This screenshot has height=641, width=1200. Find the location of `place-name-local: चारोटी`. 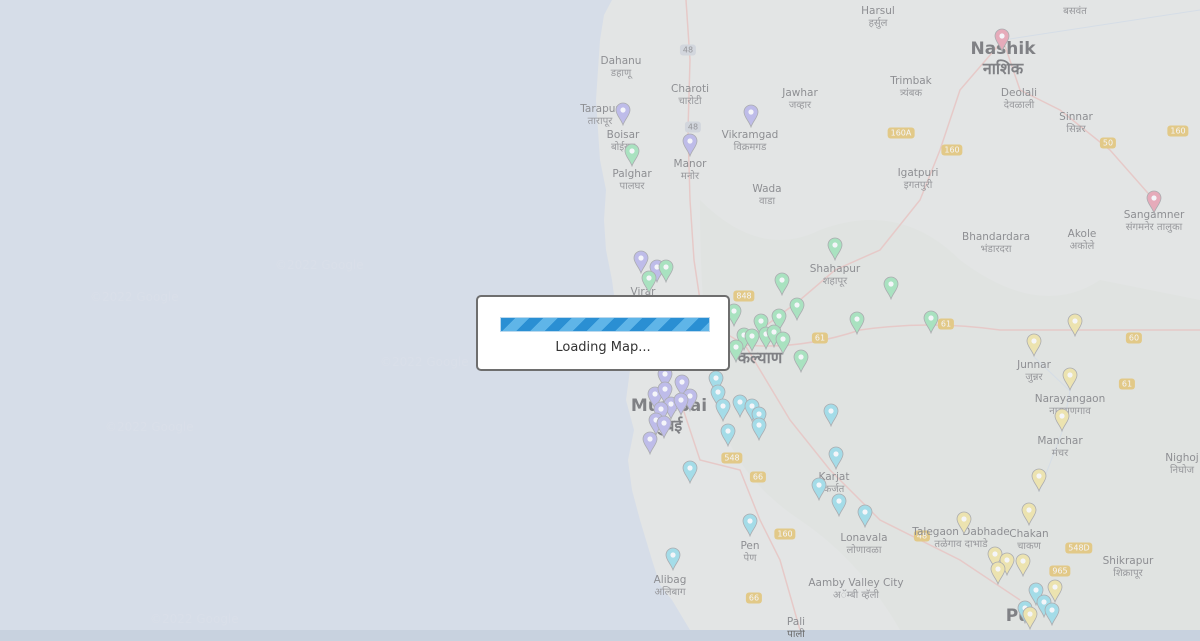

place-name-local: चारोटी is located at coordinates (690, 102).